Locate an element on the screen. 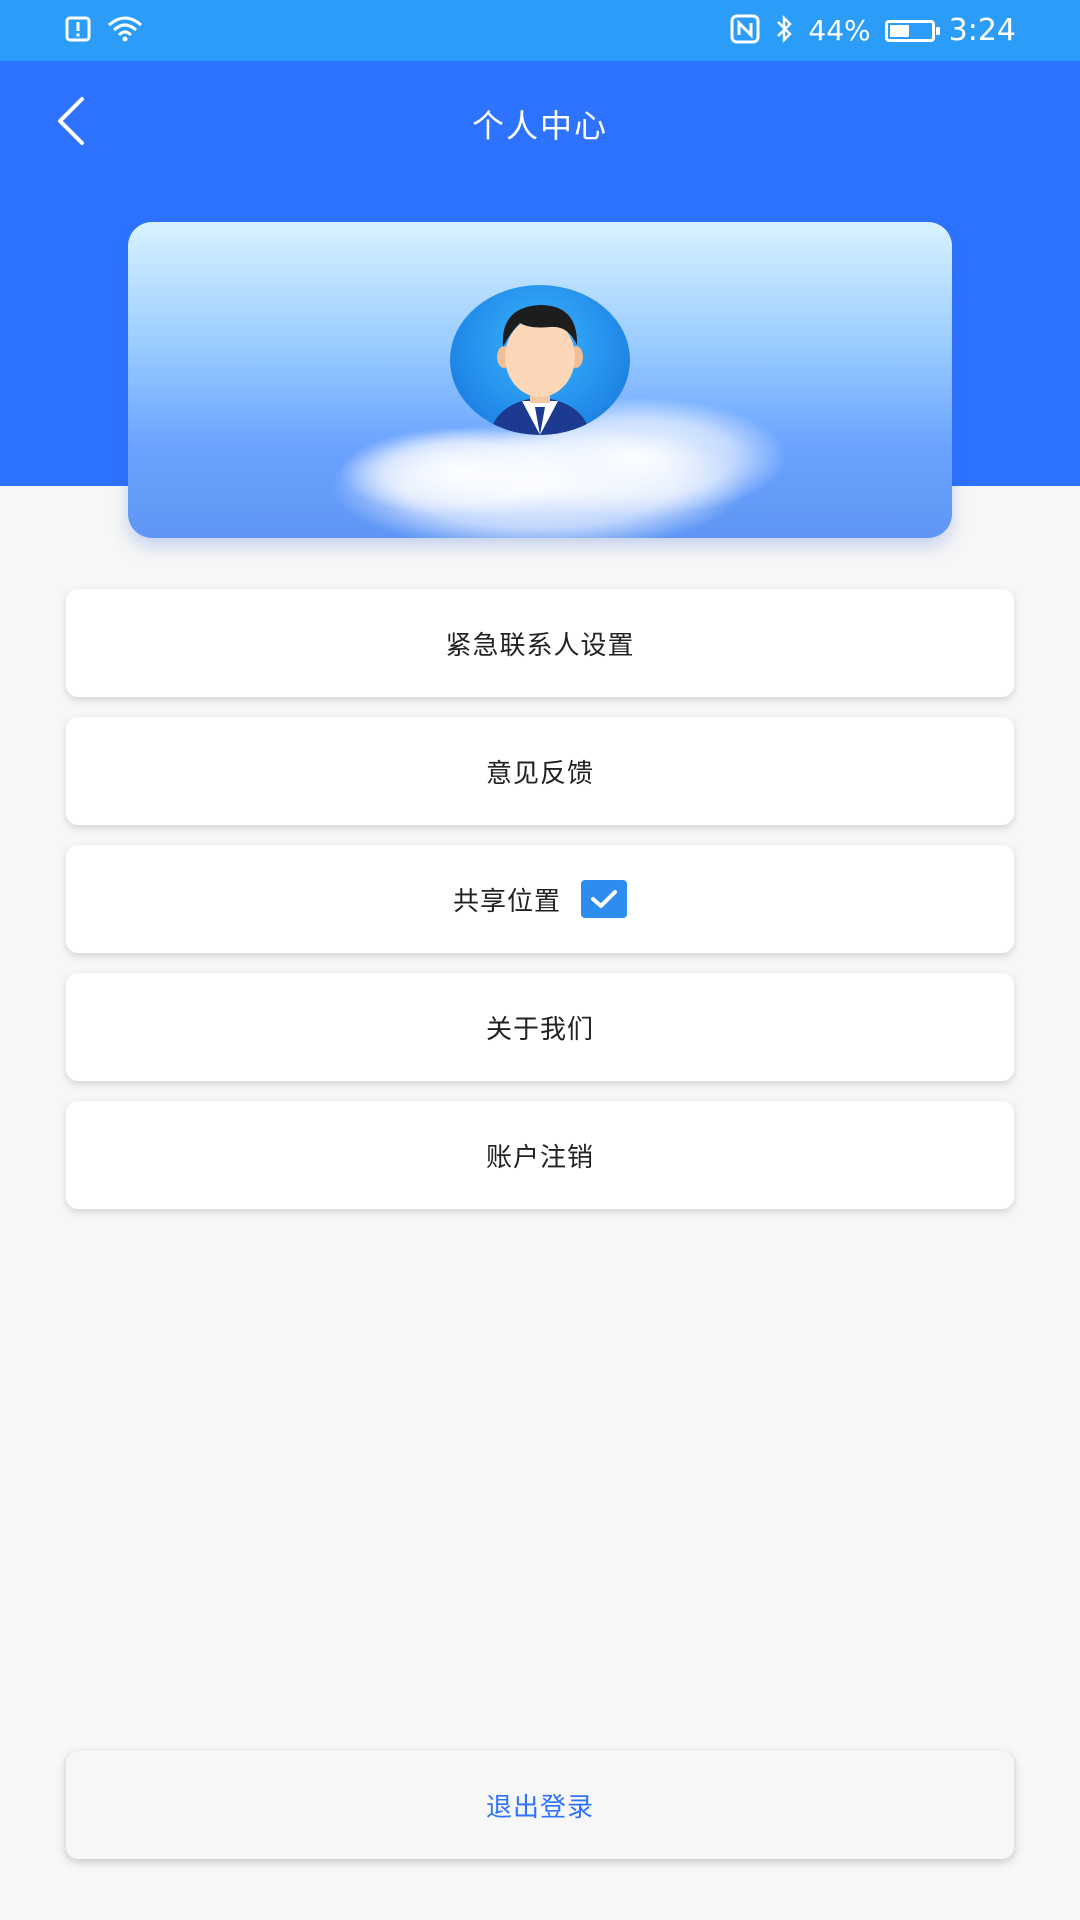 The image size is (1080, 1920). clock: 3:24 is located at coordinates (982, 30).